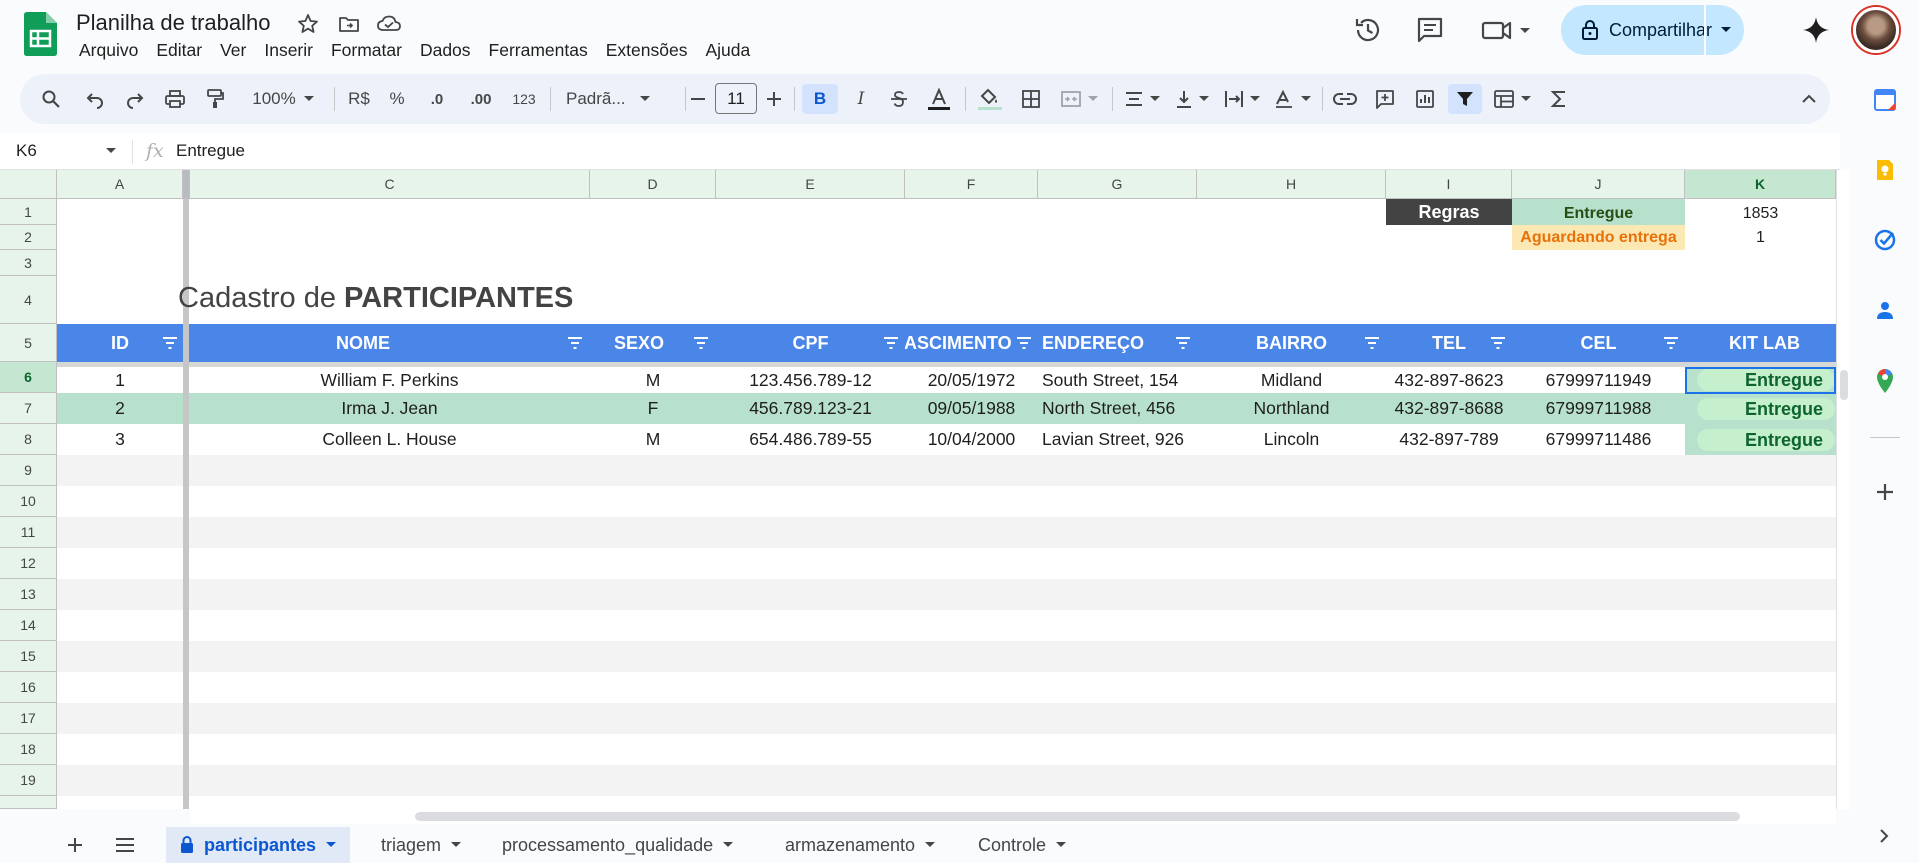 This screenshot has width=1919, height=863. What do you see at coordinates (1291, 343) in the screenshot?
I see `header-bairro: BAIRRO` at bounding box center [1291, 343].